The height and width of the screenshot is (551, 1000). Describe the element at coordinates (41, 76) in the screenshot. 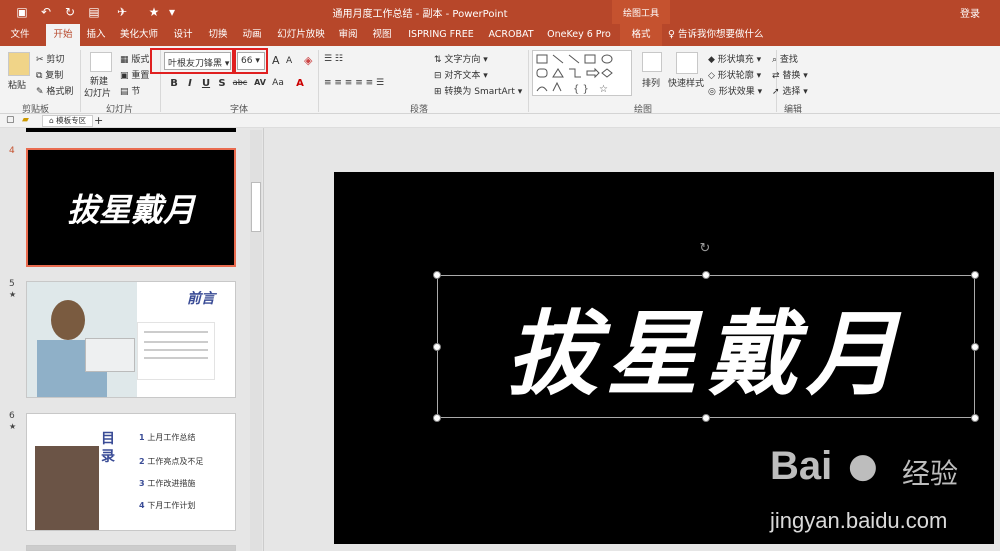

I see `copy-icon: ⧉` at that location.